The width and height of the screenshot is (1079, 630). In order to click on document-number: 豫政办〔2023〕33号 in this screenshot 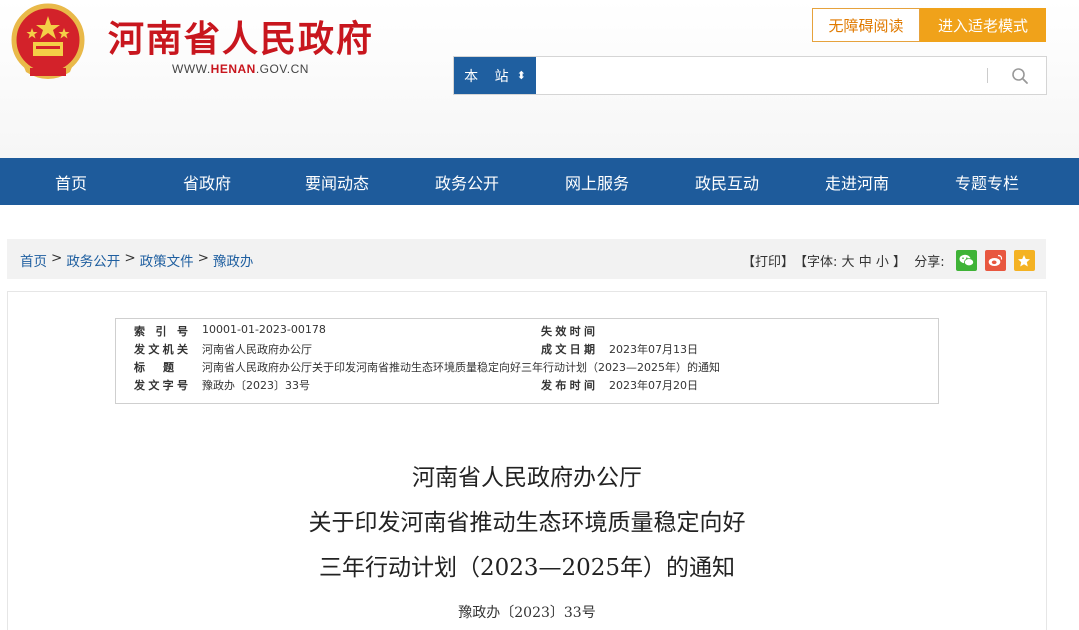, I will do `click(527, 613)`.